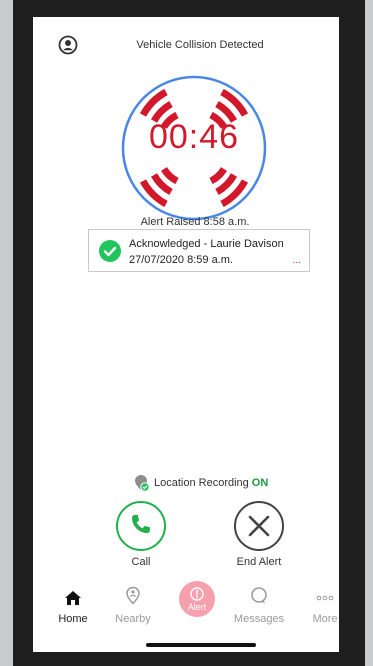 Image resolution: width=373 pixels, height=666 pixels. I want to click on nav-home-label: Home, so click(73, 619).